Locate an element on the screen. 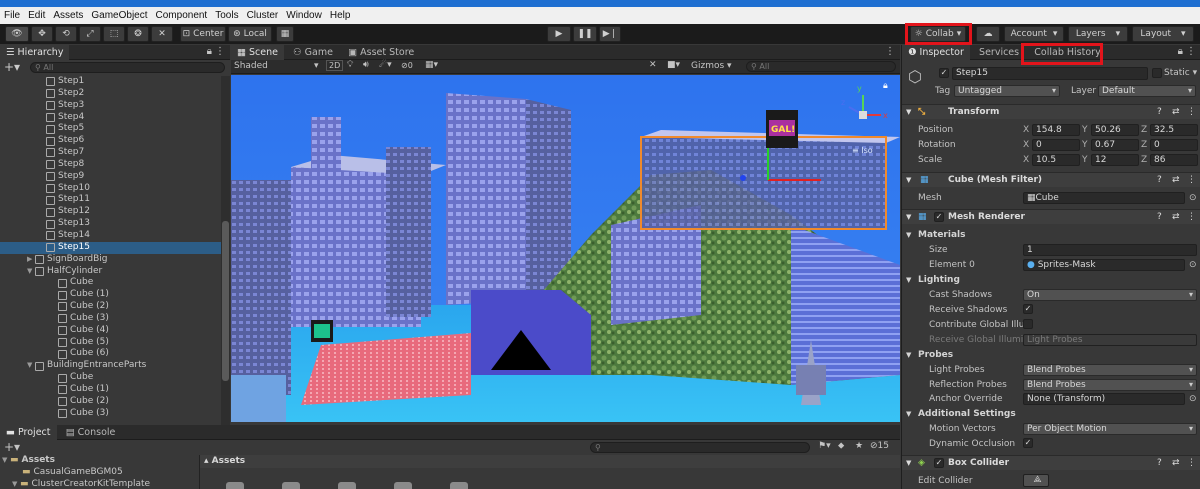 The height and width of the screenshot is (489, 1200). hierarchy-item: Cube (6) is located at coordinates (115, 354).